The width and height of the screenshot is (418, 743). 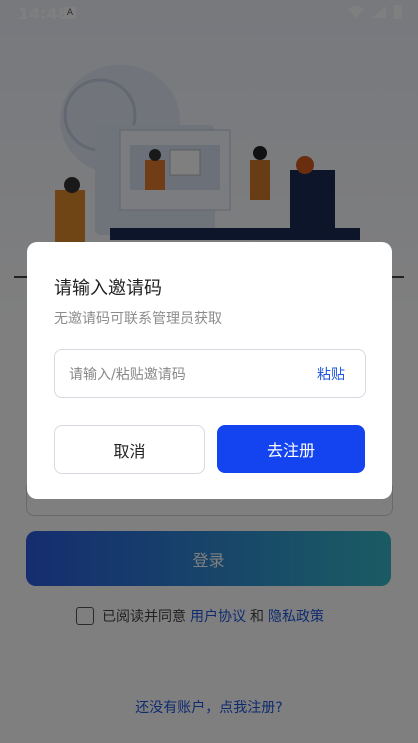 I want to click on paste-button: 粘贴, so click(x=331, y=374).